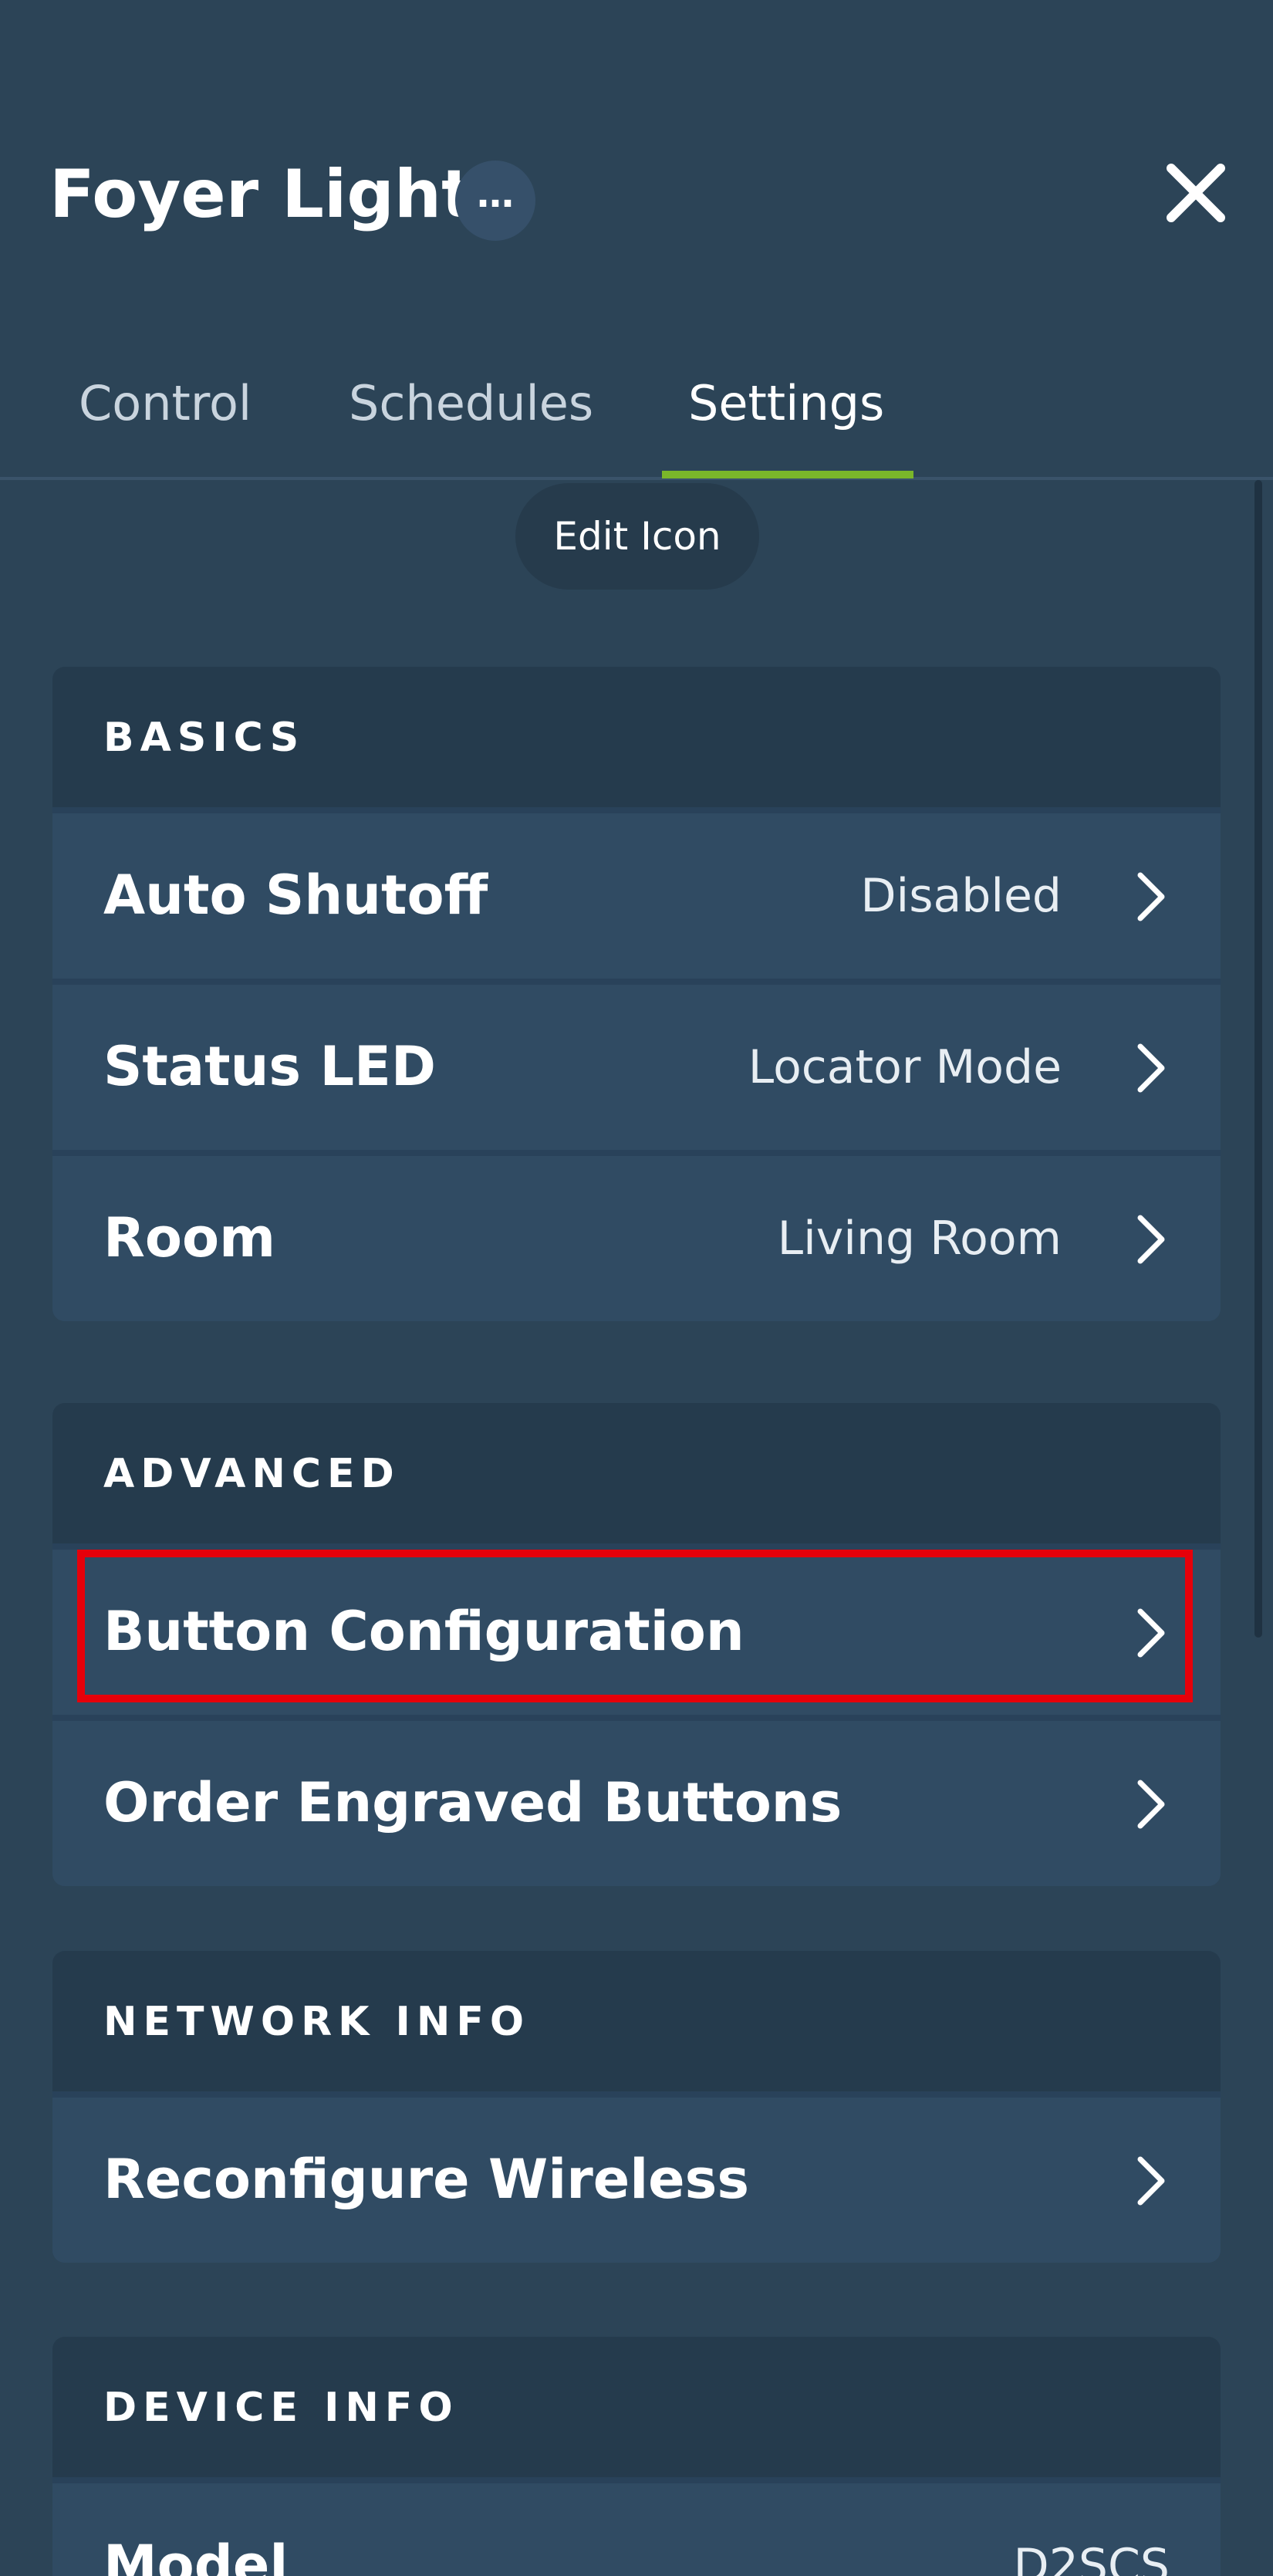  Describe the element at coordinates (636, 2407) in the screenshot. I see `section-header: DEVICE INFO` at that location.